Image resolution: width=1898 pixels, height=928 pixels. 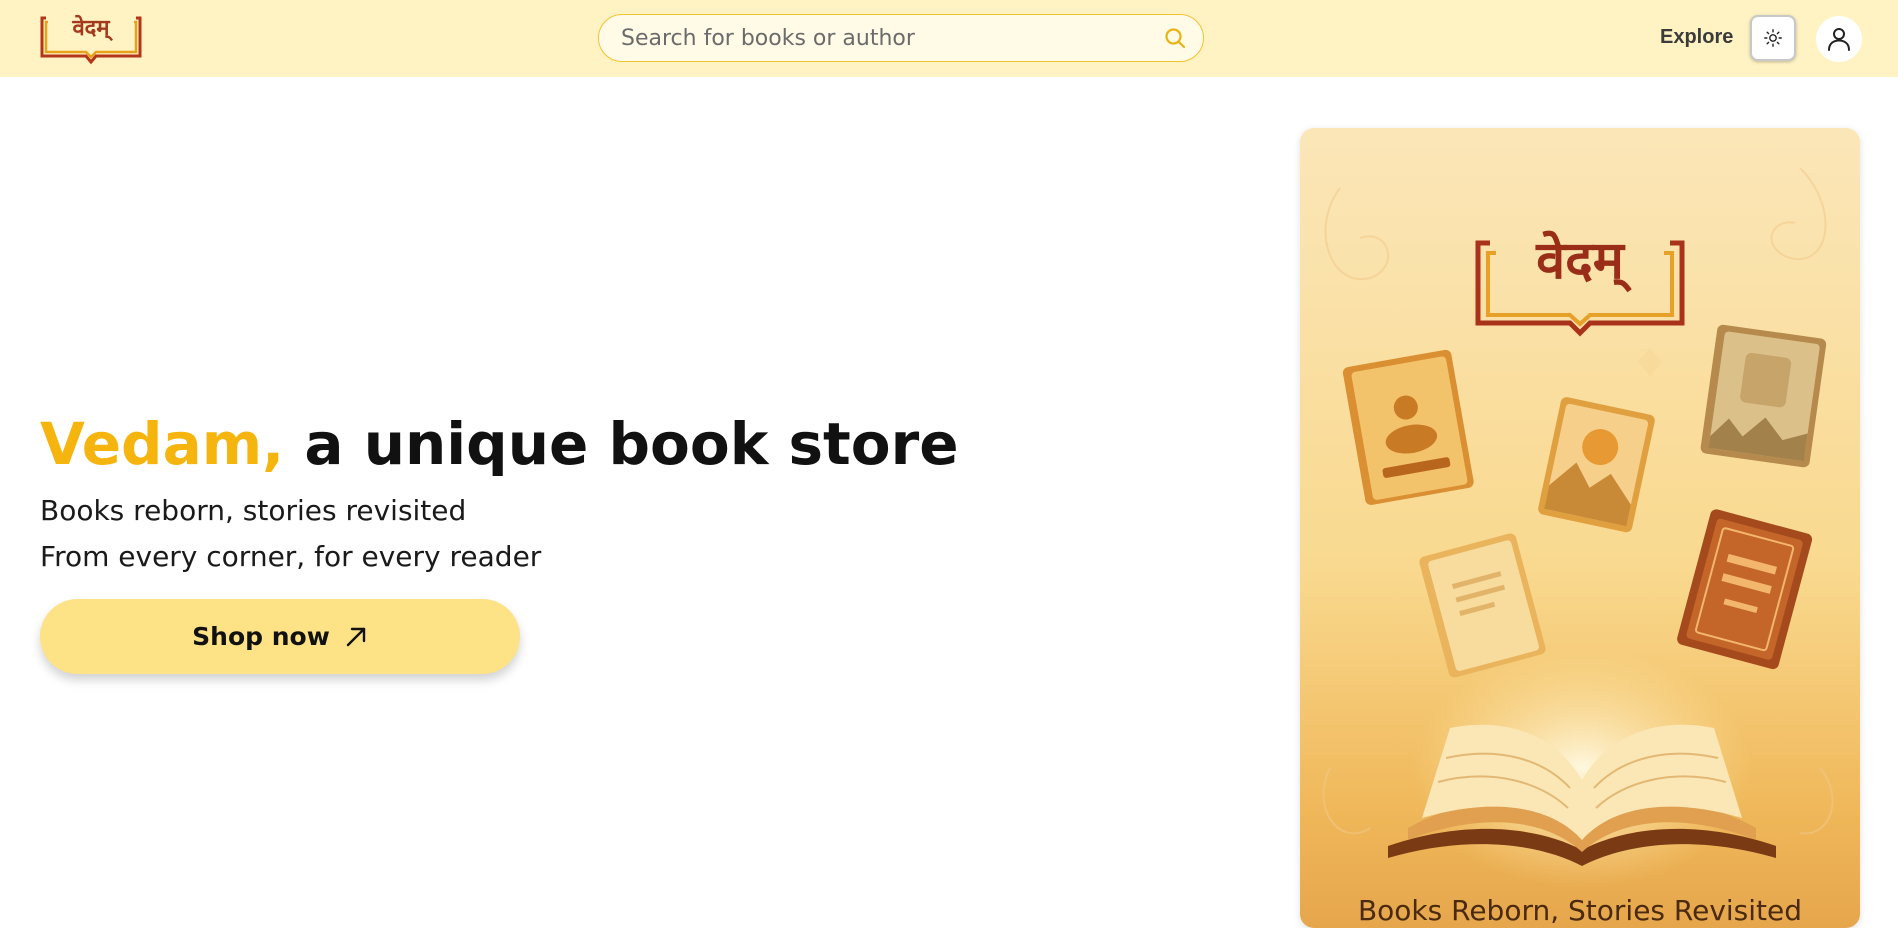 I want to click on user-account-button, so click(x=1839, y=39).